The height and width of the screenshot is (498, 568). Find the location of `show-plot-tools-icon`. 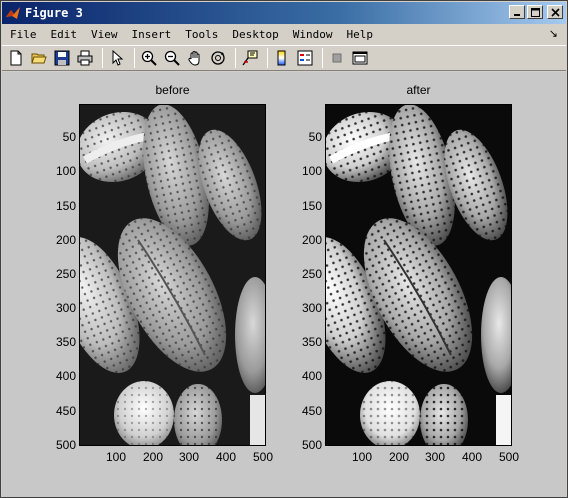

show-plot-tools-icon is located at coordinates (360, 58).